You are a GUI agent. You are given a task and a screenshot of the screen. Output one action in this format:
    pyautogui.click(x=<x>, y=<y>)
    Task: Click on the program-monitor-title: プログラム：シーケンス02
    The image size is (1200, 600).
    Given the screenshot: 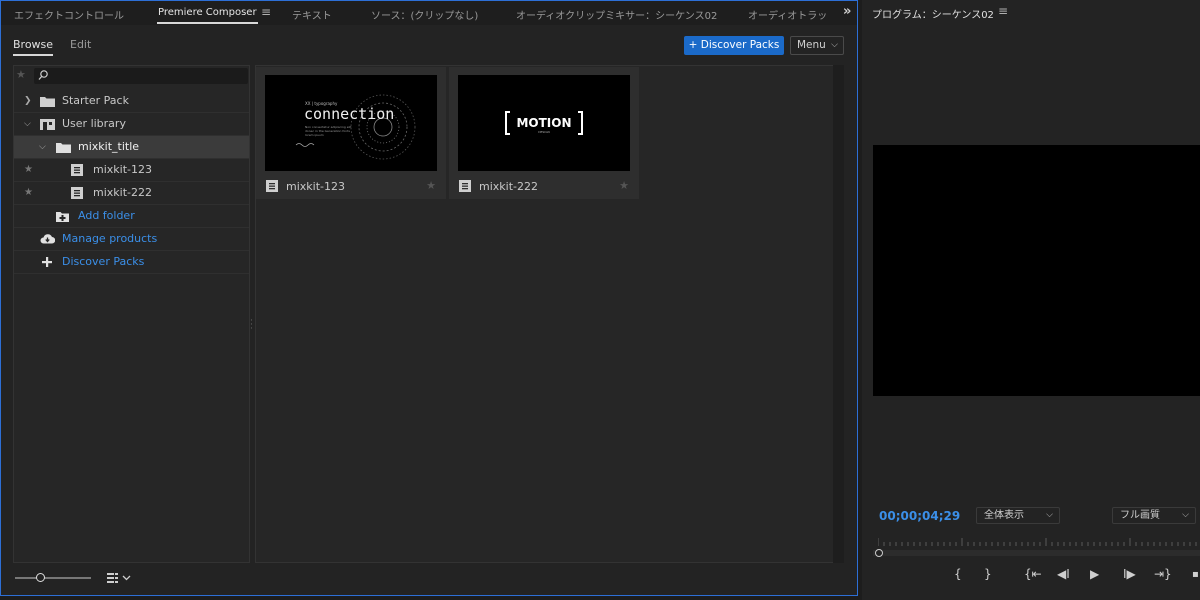 What is the action you would take?
    pyautogui.click(x=933, y=13)
    